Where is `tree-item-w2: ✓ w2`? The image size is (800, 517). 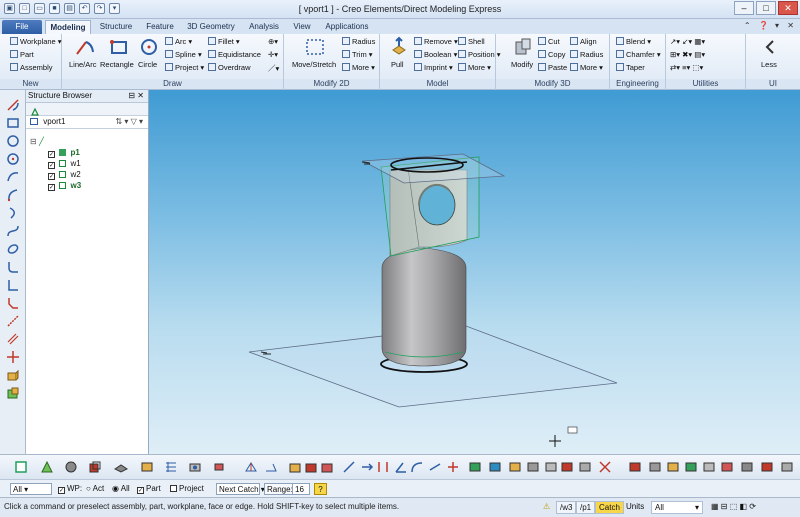 tree-item-w2: ✓ w2 is located at coordinates (55, 174).